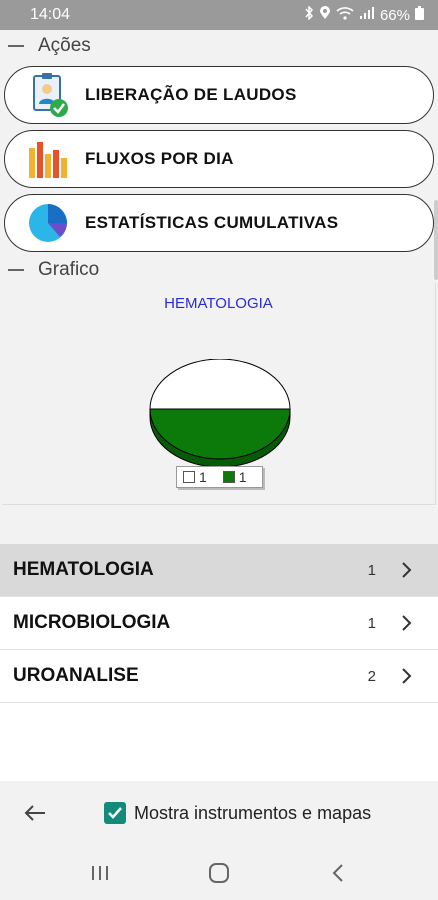 The width and height of the screenshot is (438, 900). What do you see at coordinates (309, 14) in the screenshot?
I see `bluetooth-icon` at bounding box center [309, 14].